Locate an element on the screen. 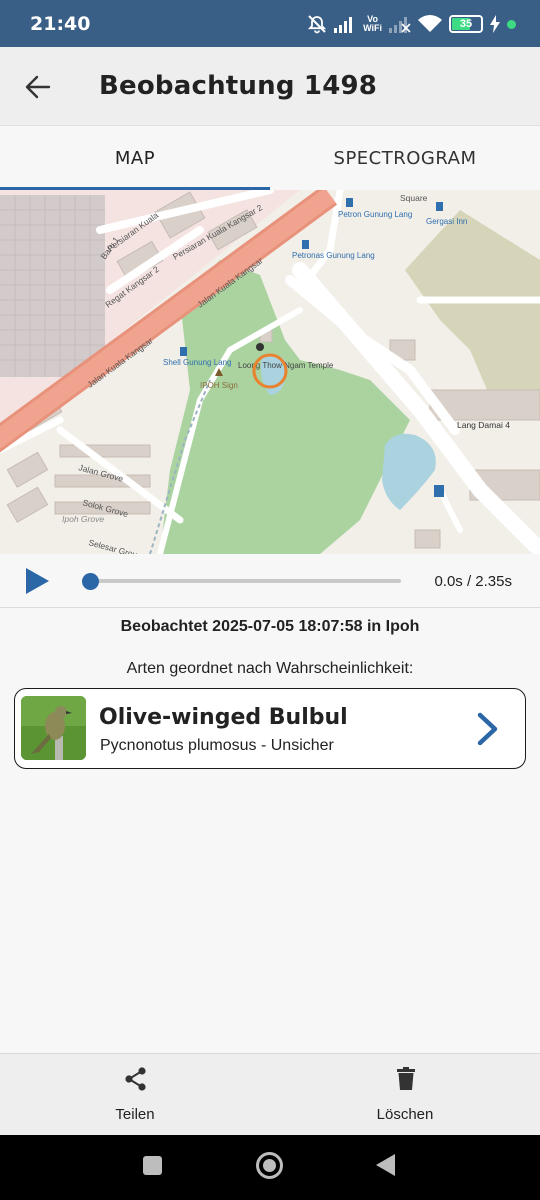 The image size is (540, 1200). share-icon is located at coordinates (136, 1079).